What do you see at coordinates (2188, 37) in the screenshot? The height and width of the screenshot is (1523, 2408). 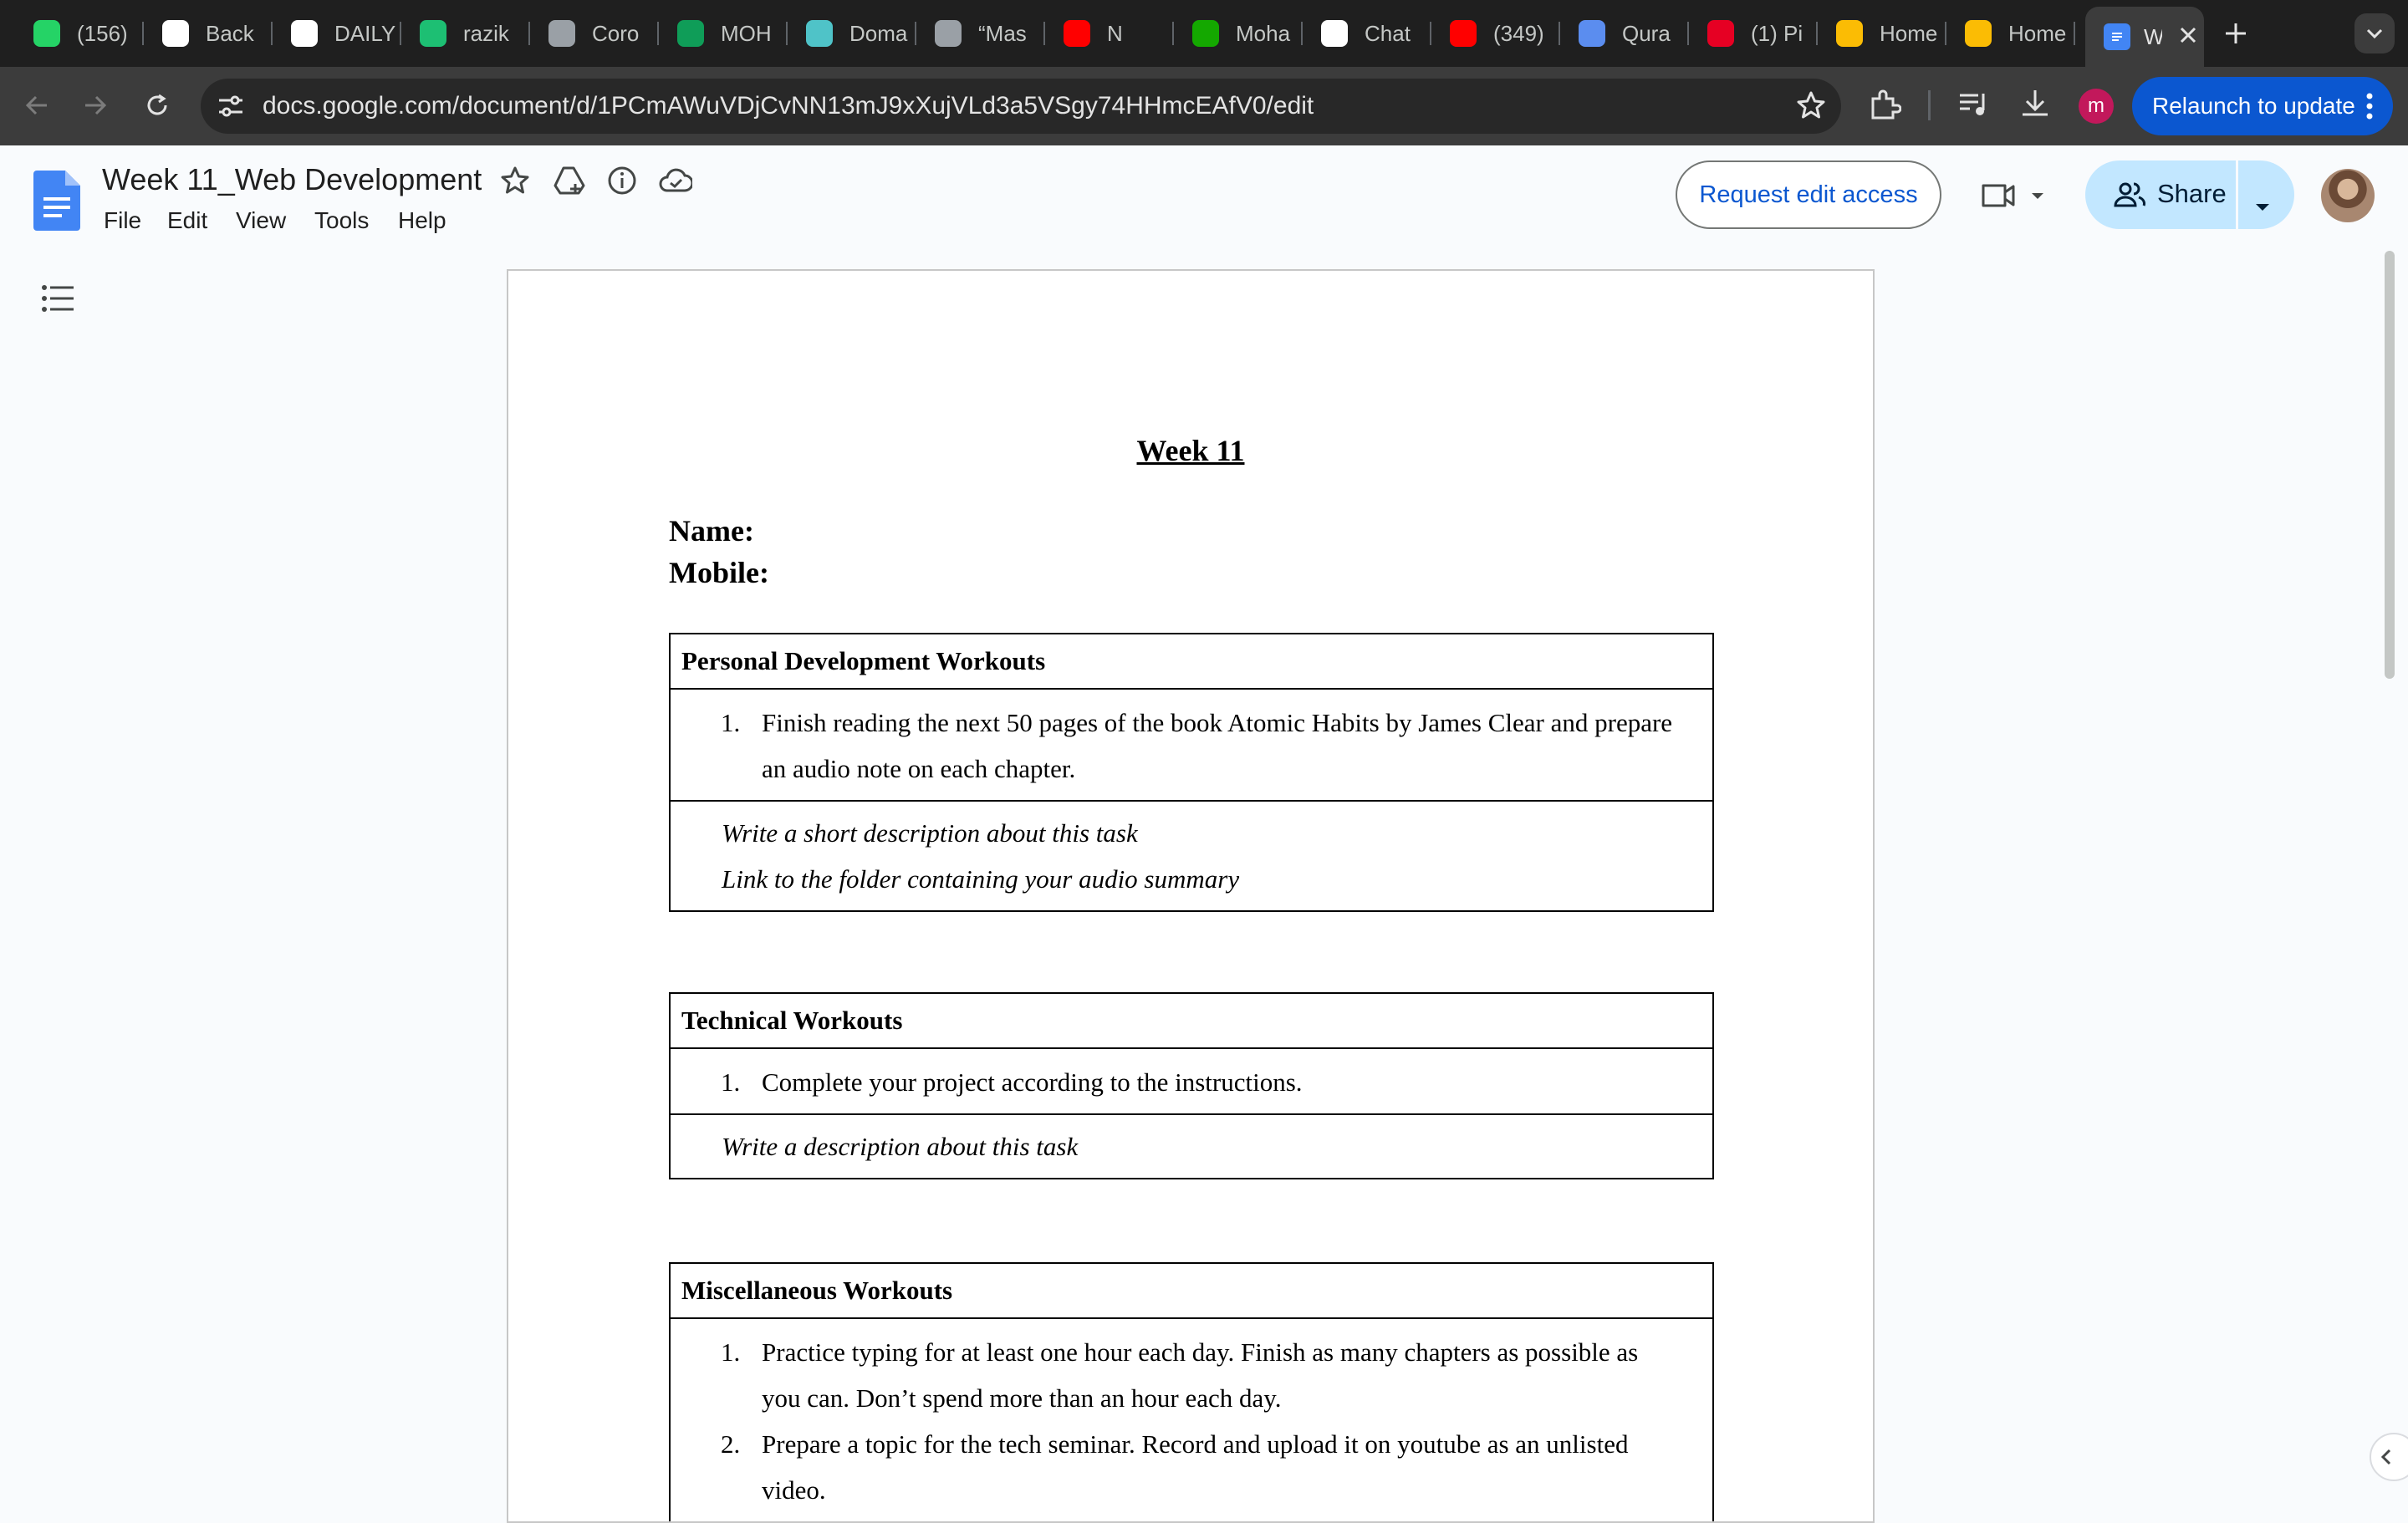 I see `close-tab-icon` at bounding box center [2188, 37].